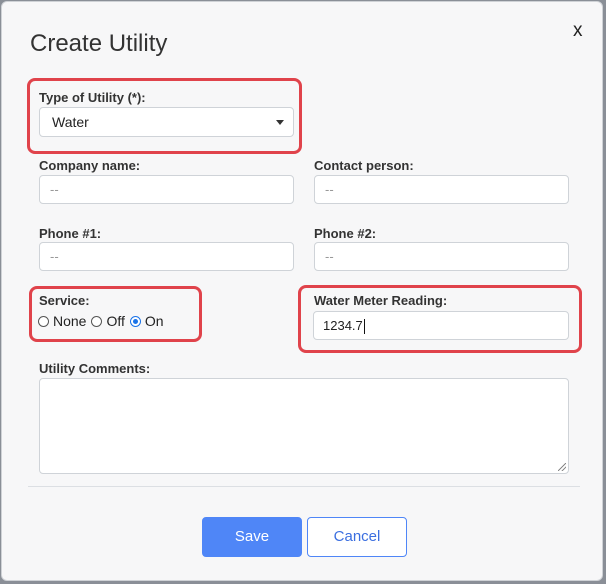  I want to click on close-icon: x, so click(581, 31).